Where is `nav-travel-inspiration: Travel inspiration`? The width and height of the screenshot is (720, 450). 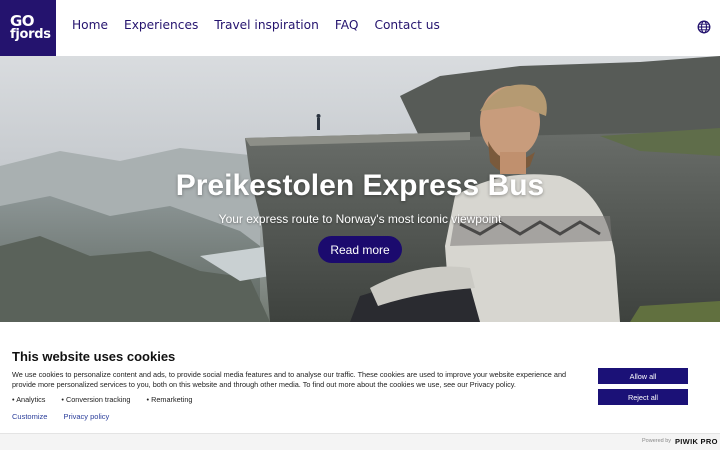 nav-travel-inspiration: Travel inspiration is located at coordinates (266, 25).